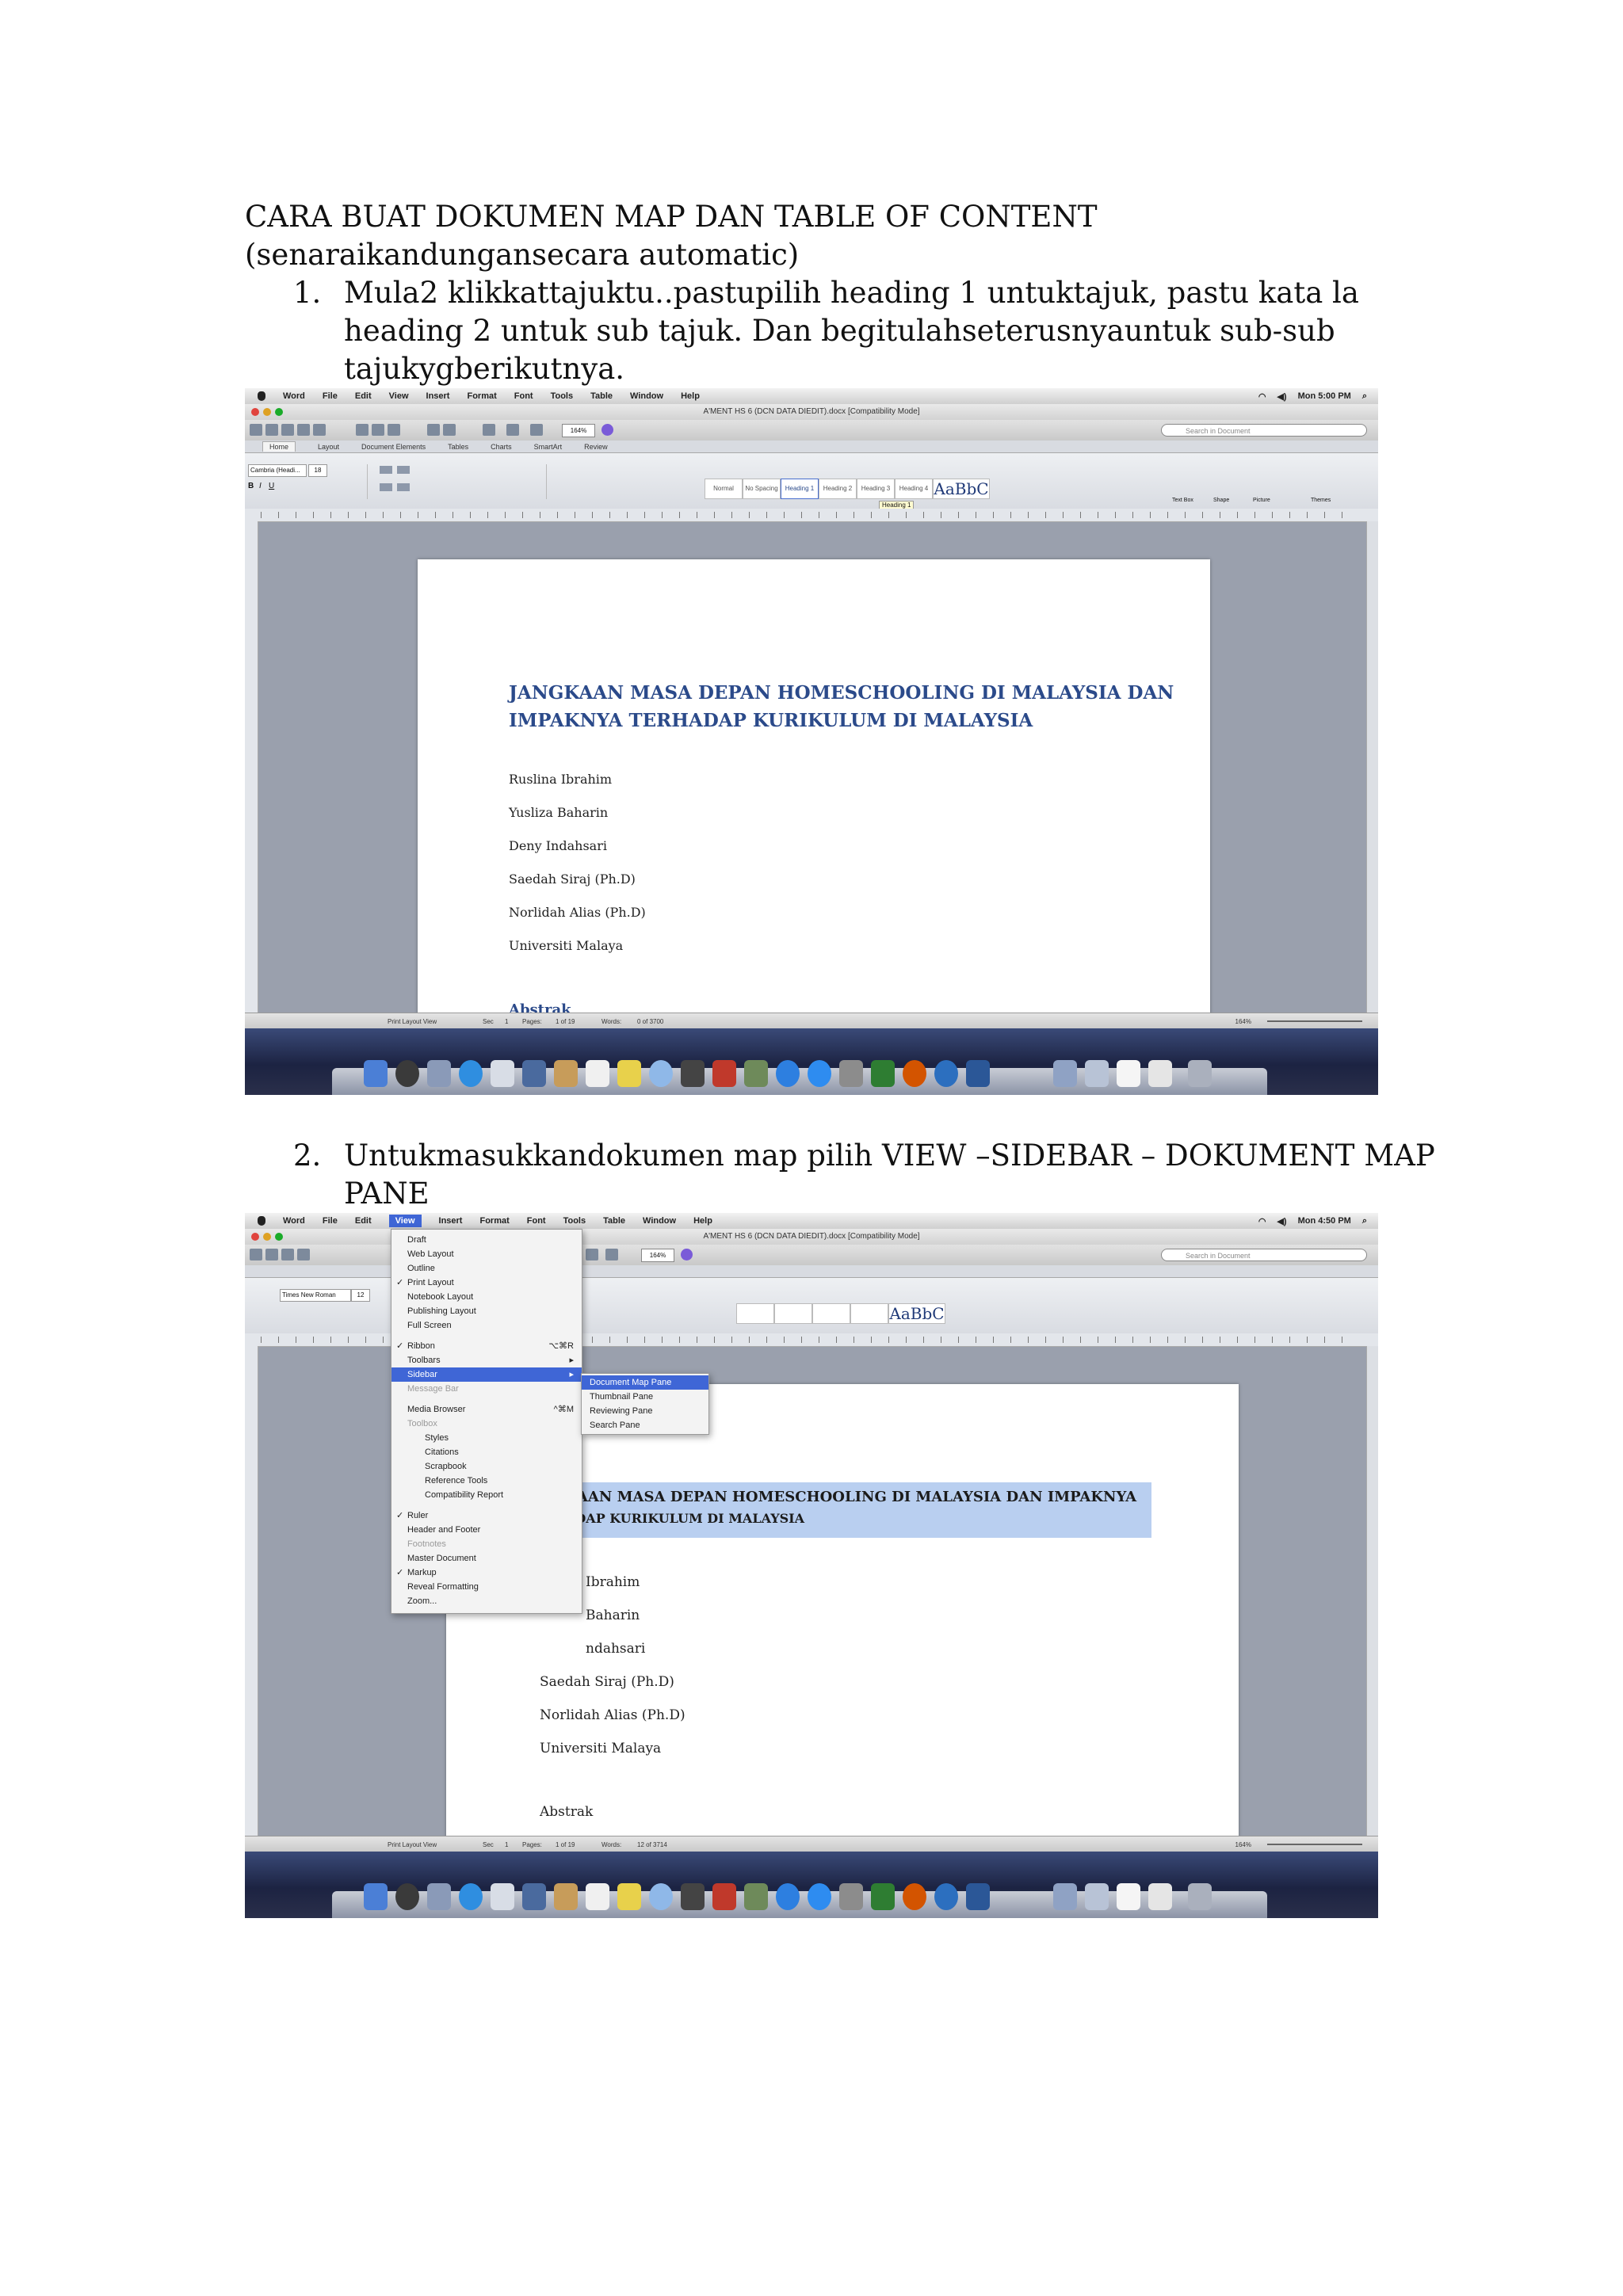 This screenshot has height=2296, width=1623. Describe the element at coordinates (851, 1896) in the screenshot. I see `system-prefs-icon` at that location.